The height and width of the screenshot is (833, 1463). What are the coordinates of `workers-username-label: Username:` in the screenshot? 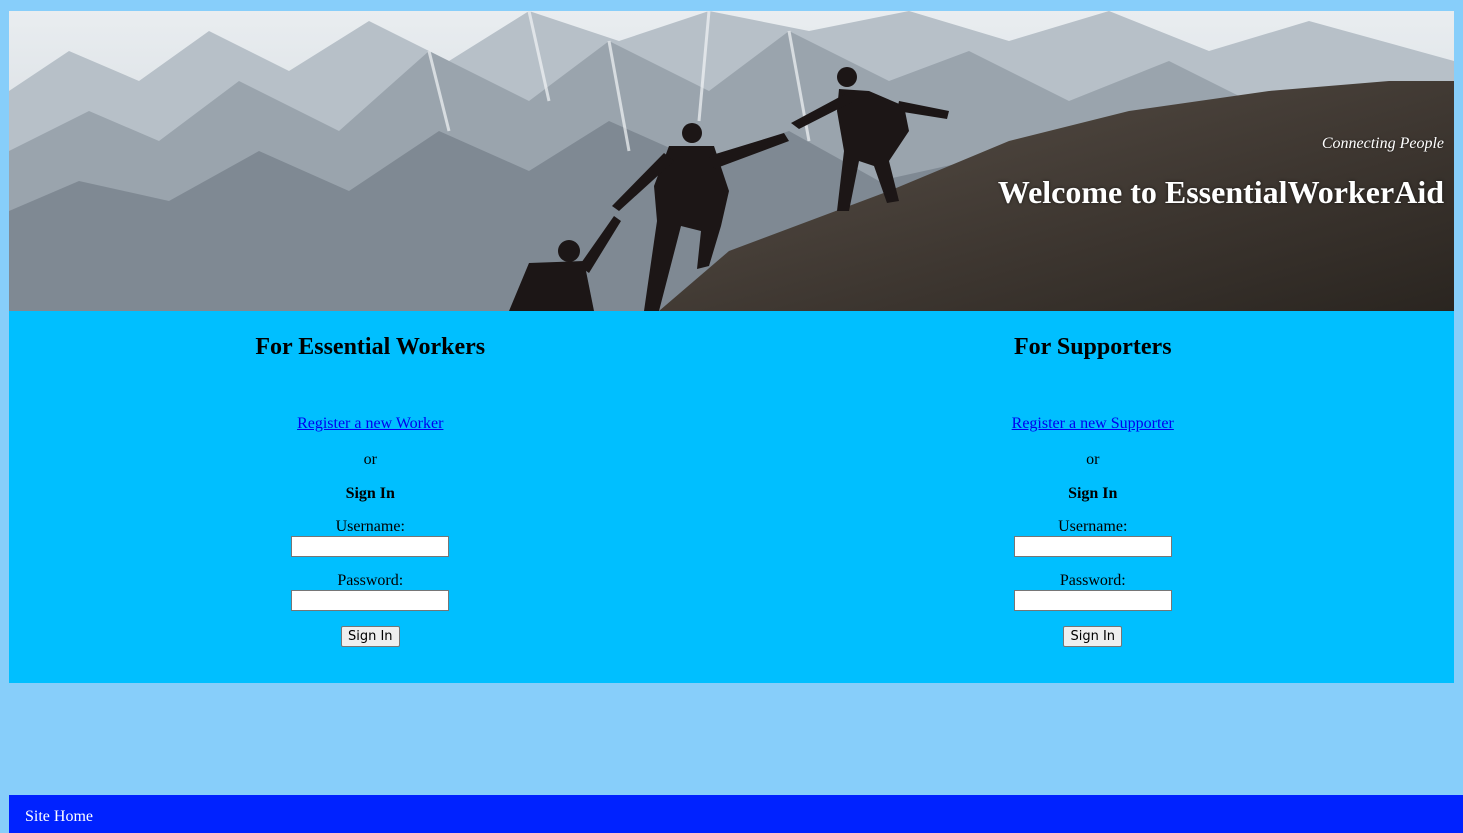 It's located at (370, 526).